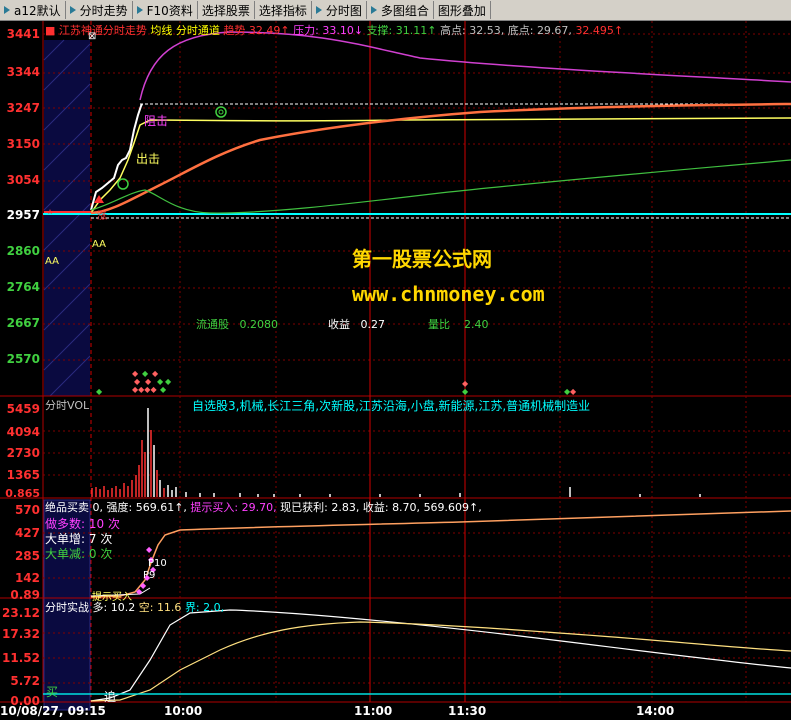 This screenshot has height=720, width=791. I want to click on extra-value: 32.495↑, so click(599, 30).